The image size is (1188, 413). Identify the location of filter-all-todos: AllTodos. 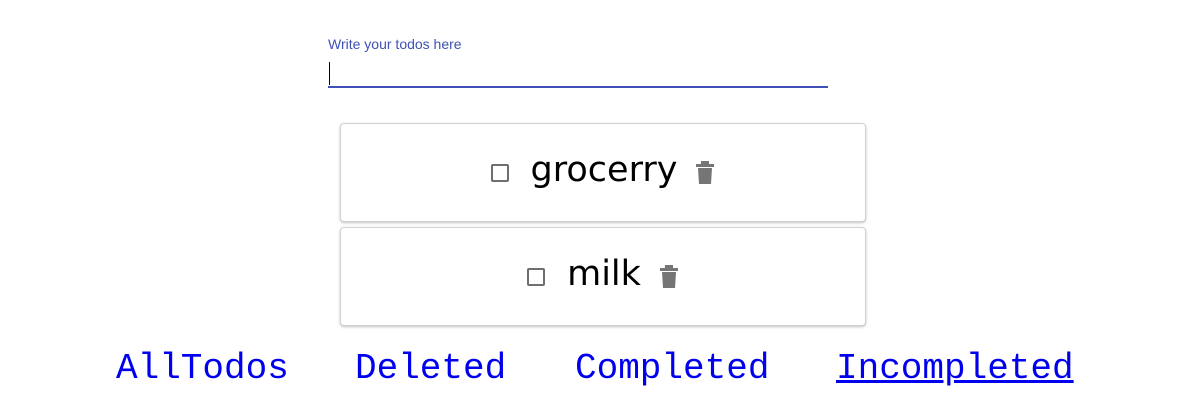
(202, 368).